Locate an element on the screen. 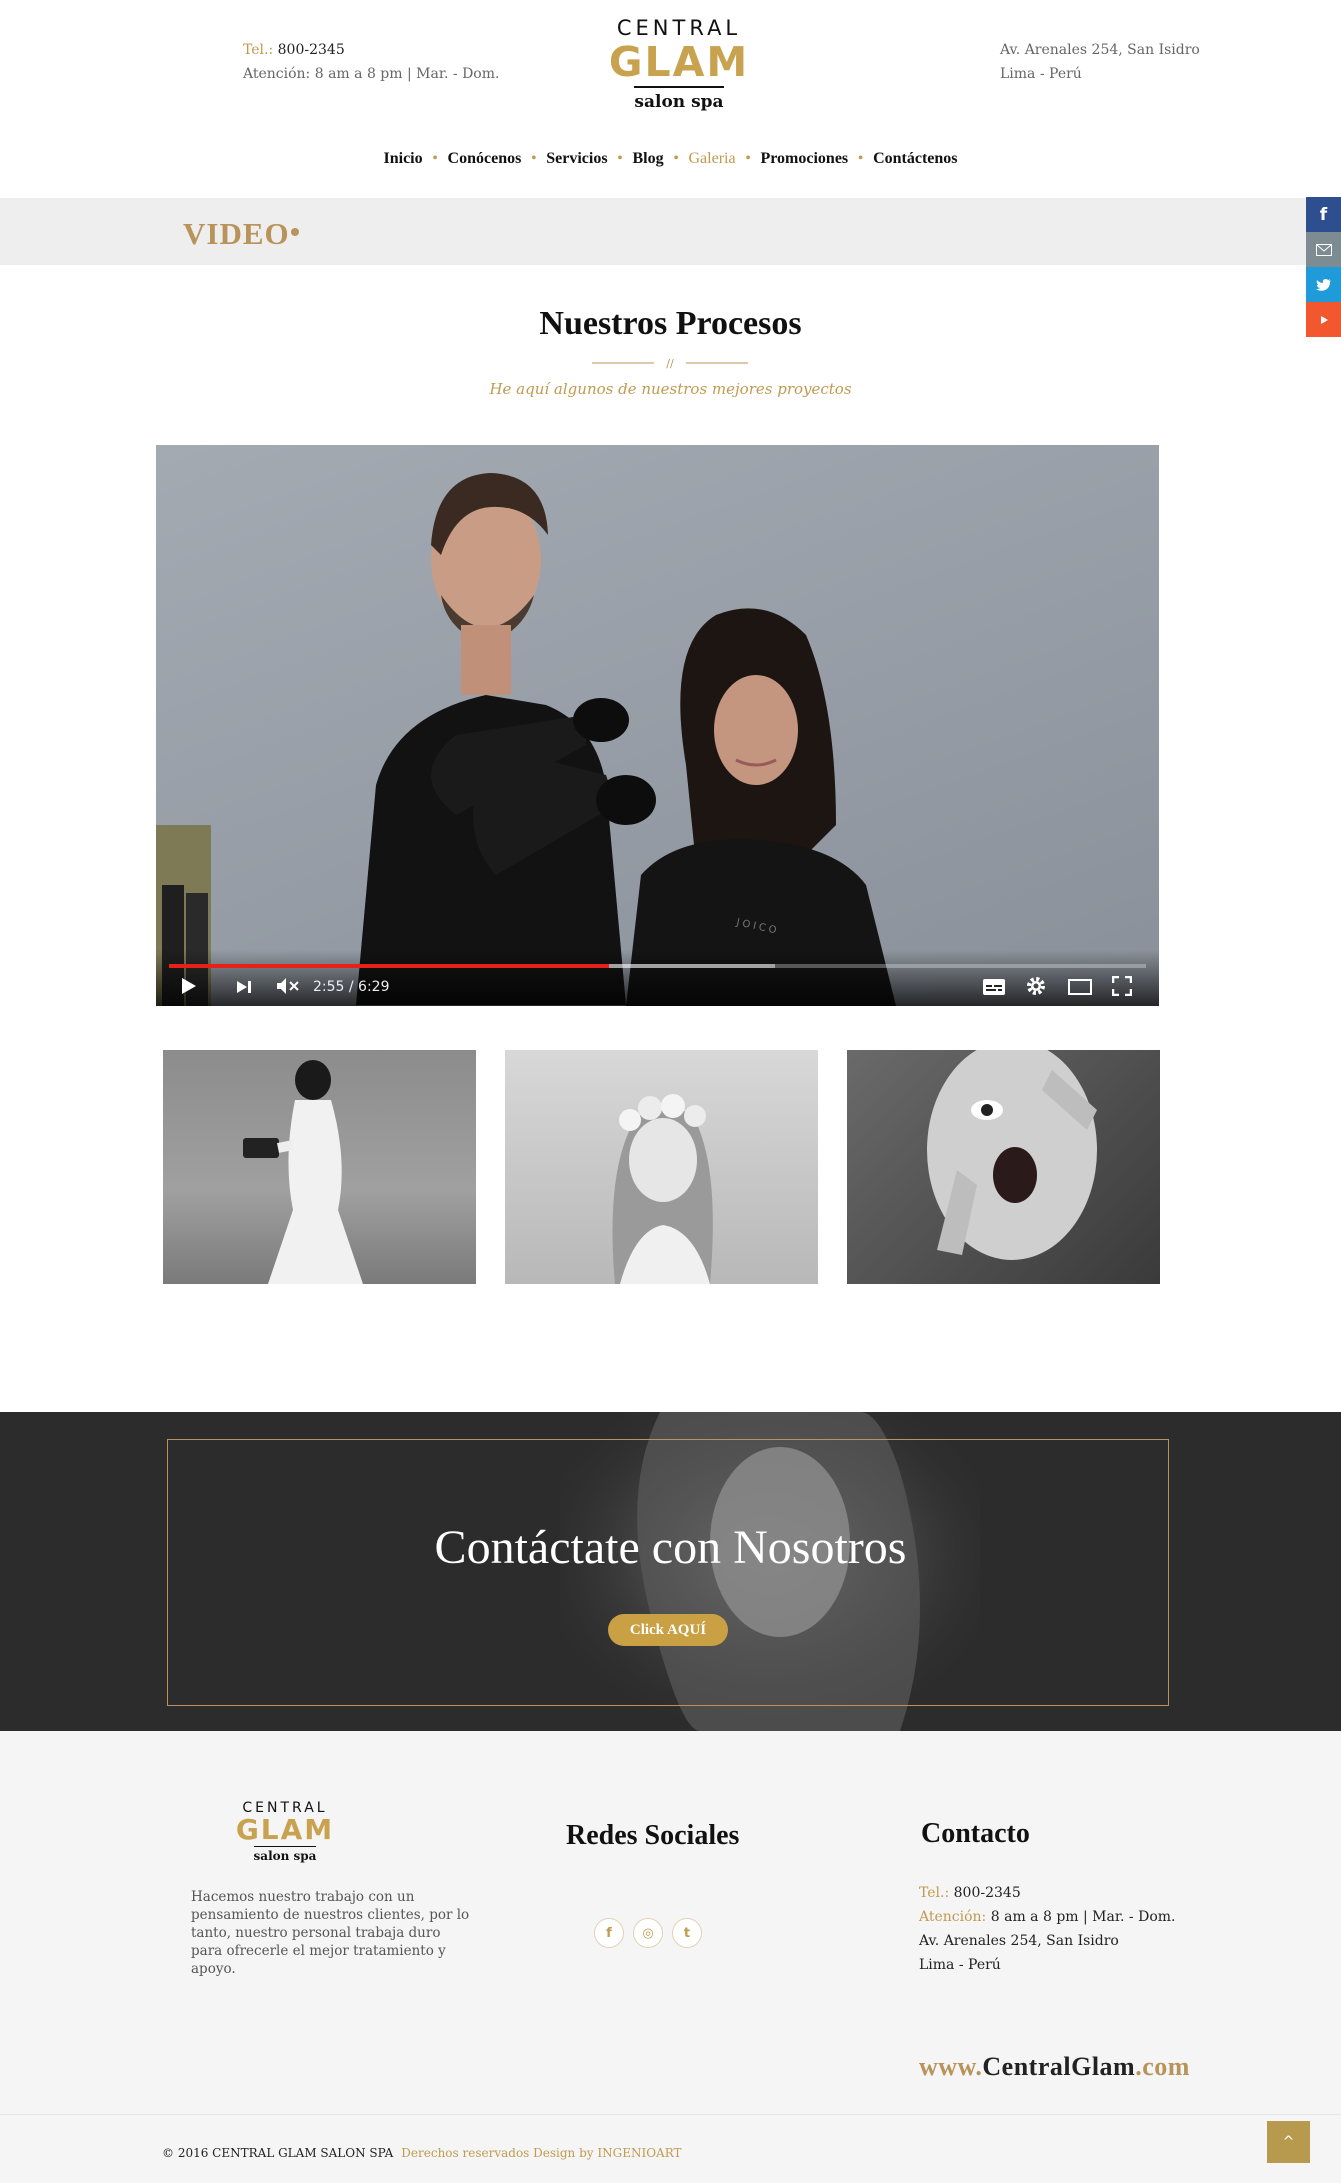 This screenshot has height=2183, width=1341. settings-gear-icon is located at coordinates (1036, 988).